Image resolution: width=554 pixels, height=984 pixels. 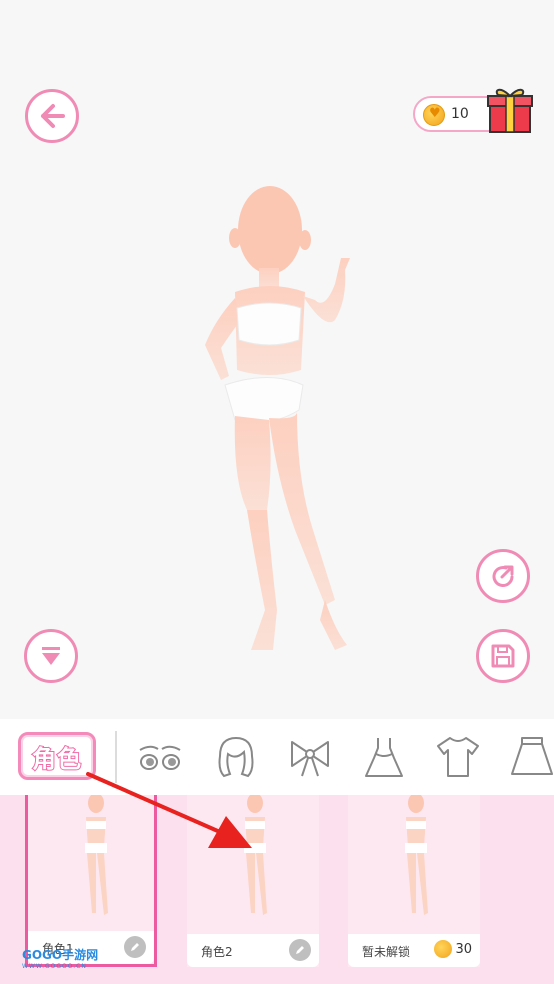 I want to click on dress-icon, so click(x=384, y=757).